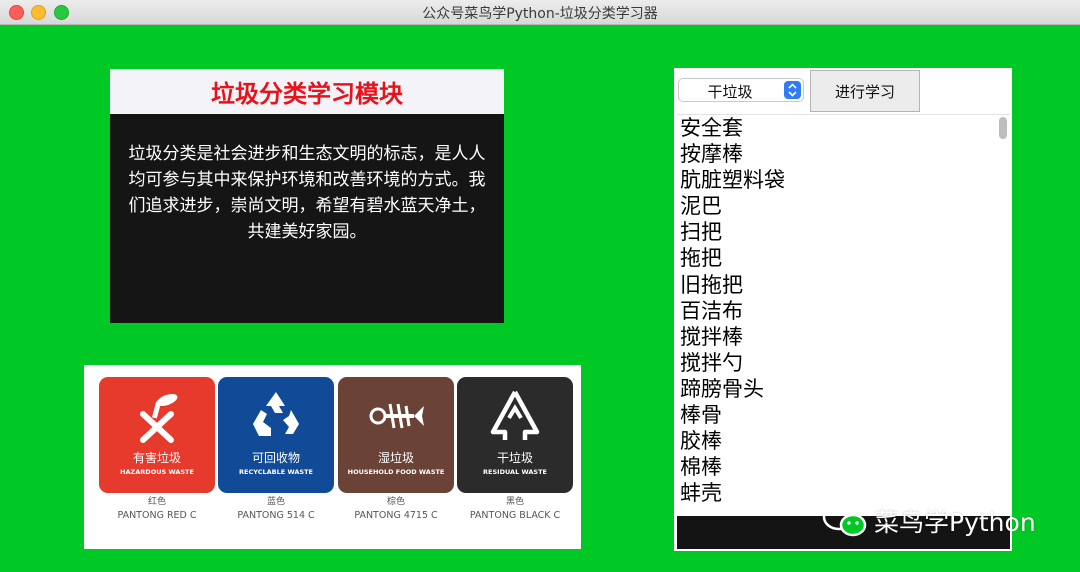 The height and width of the screenshot is (572, 1080). I want to click on learn-button: 进行学习, so click(865, 91).